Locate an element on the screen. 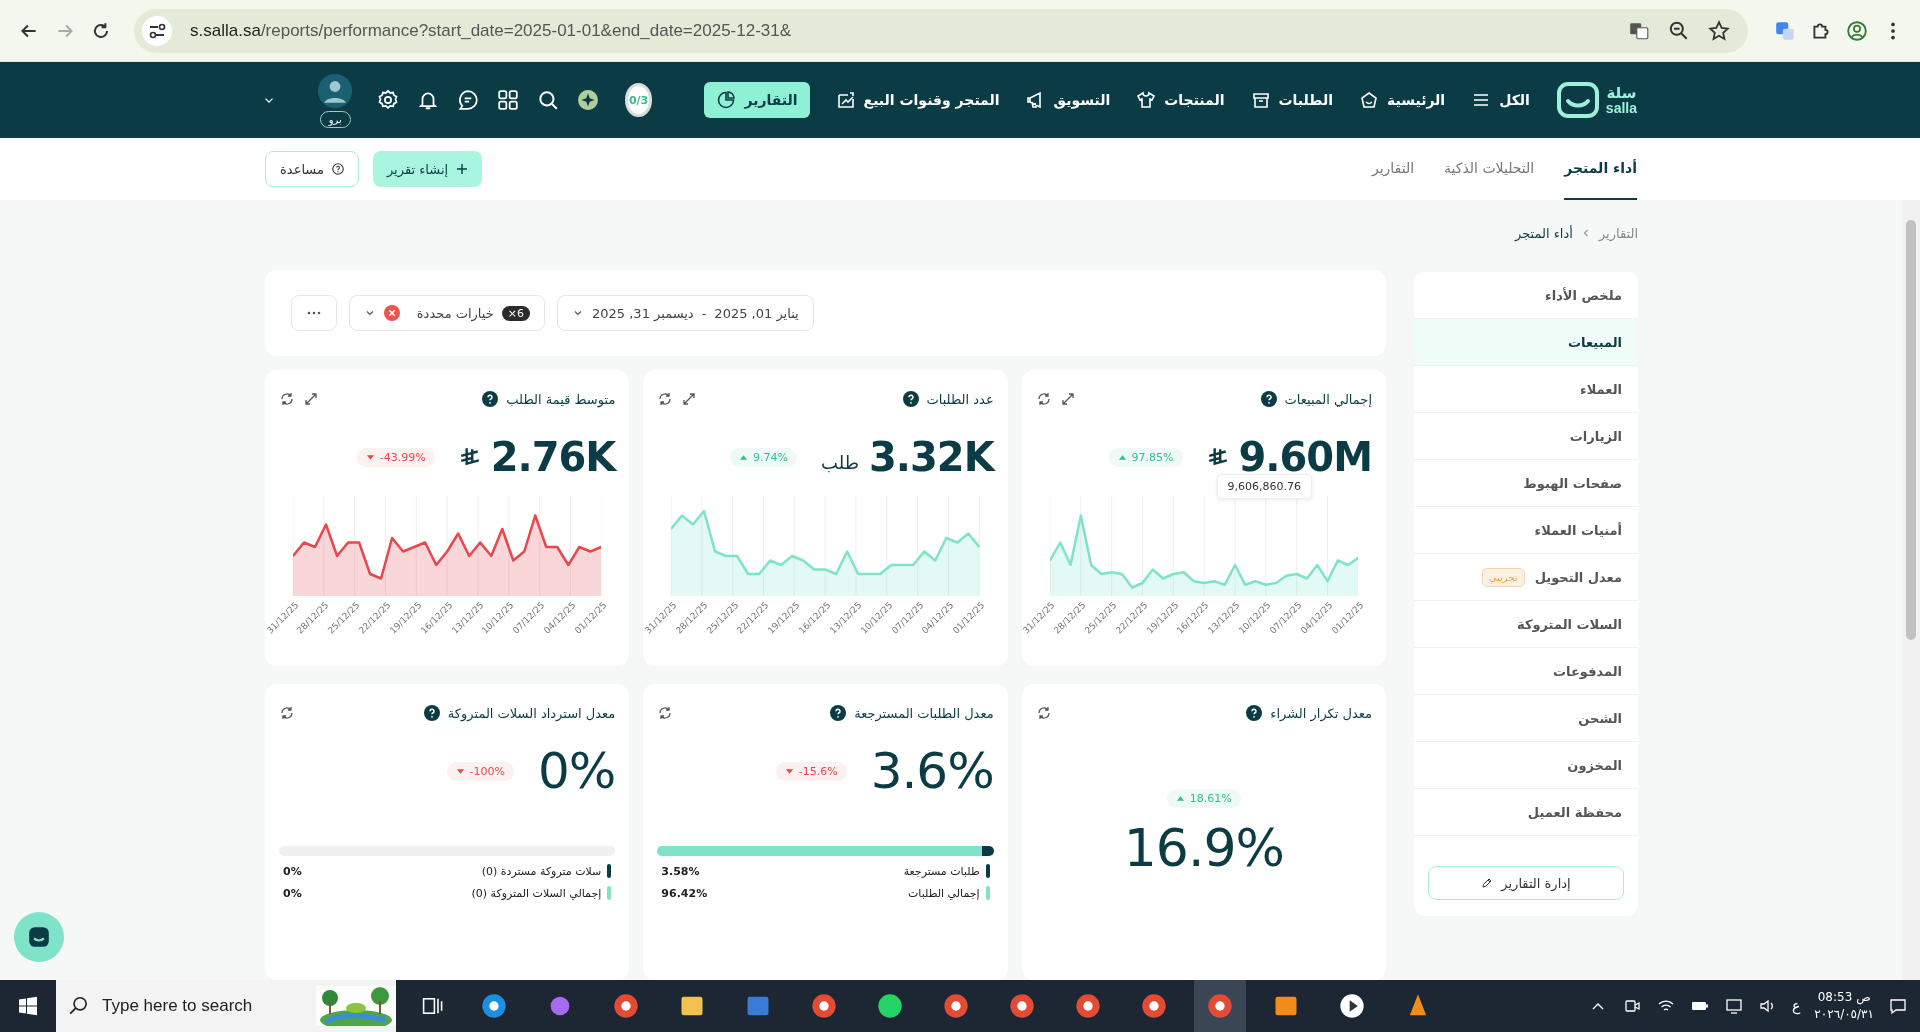  nav-item: التسويق is located at coordinates (1068, 100).